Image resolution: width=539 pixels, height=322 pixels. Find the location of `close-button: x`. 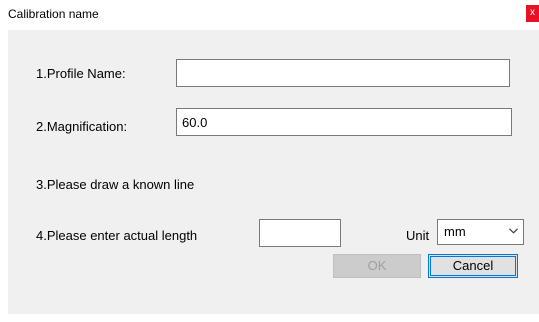

close-button: x is located at coordinates (532, 13).